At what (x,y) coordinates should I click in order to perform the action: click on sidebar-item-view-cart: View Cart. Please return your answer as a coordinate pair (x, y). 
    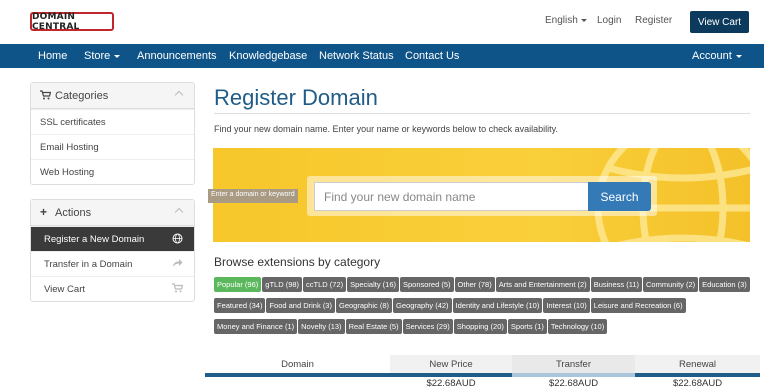
    Looking at the image, I should click on (112, 288).